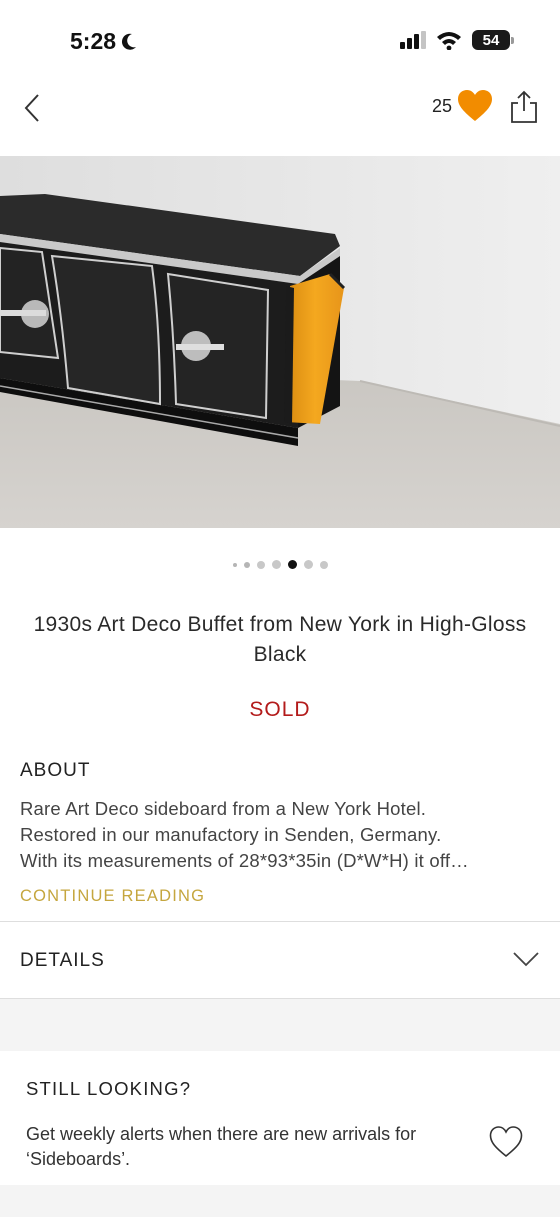 The width and height of the screenshot is (560, 1217). Describe the element at coordinates (413, 40) in the screenshot. I see `cellular-signal-icon` at that location.